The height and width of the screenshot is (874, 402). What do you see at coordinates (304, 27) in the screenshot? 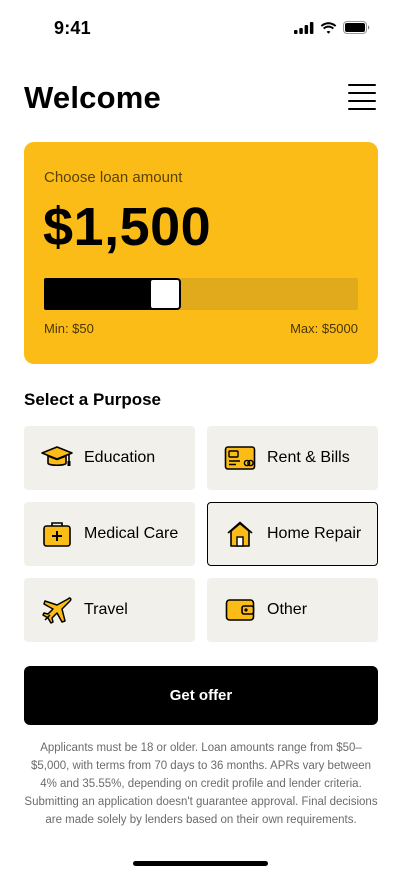
I see `cellular-signal-icon` at bounding box center [304, 27].